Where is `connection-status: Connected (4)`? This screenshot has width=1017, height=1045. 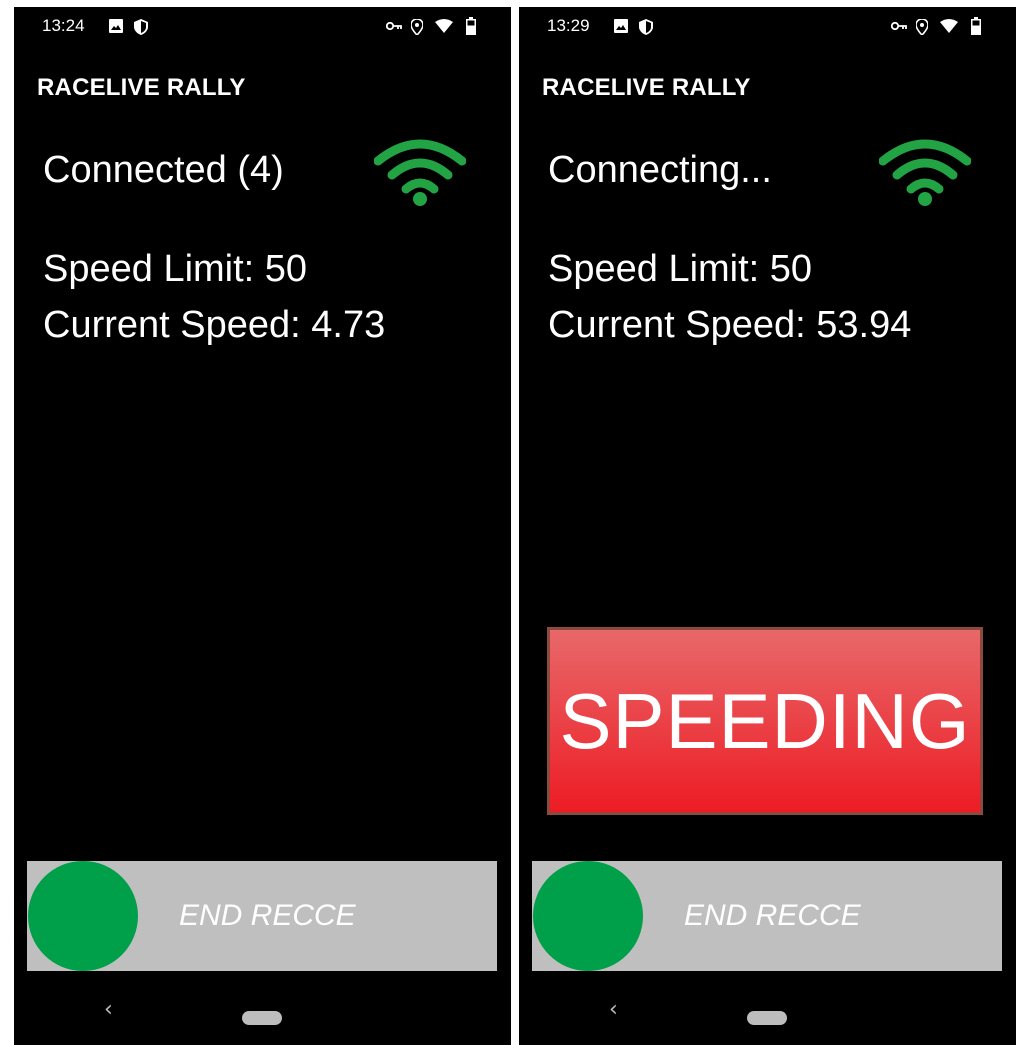 connection-status: Connected (4) is located at coordinates (163, 170).